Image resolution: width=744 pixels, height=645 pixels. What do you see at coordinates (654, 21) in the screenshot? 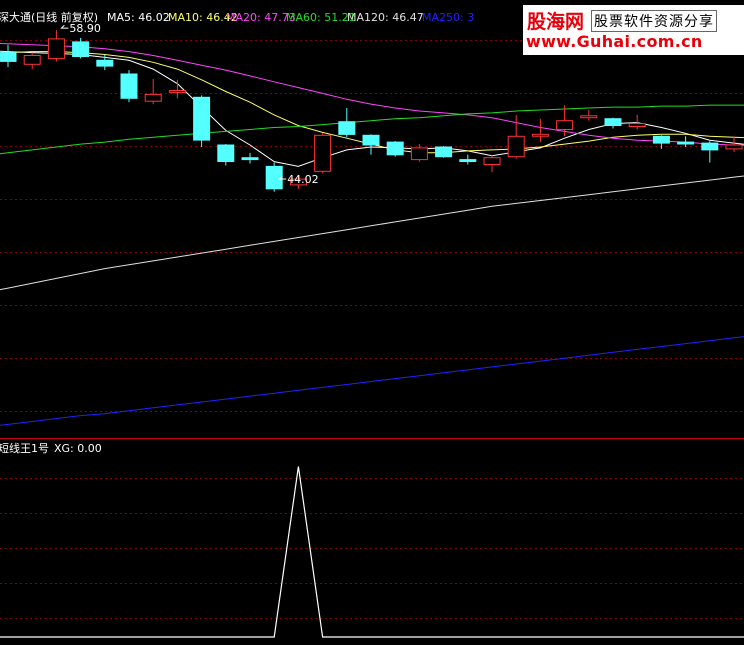
I see `watermark-tagline: 股票软件资源分享` at bounding box center [654, 21].